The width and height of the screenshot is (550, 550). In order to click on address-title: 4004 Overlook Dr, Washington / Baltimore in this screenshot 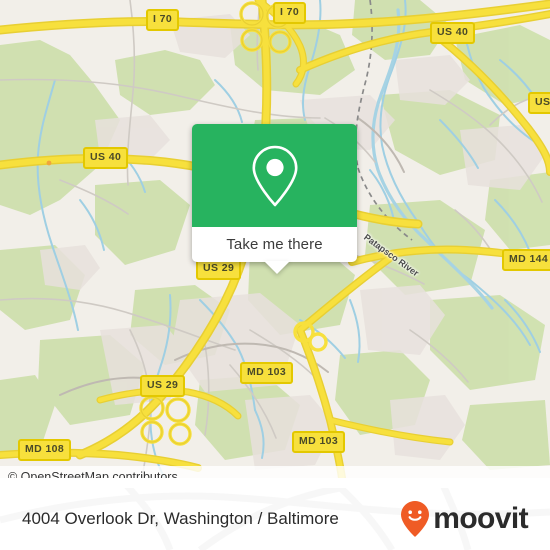, I will do `click(180, 518)`.